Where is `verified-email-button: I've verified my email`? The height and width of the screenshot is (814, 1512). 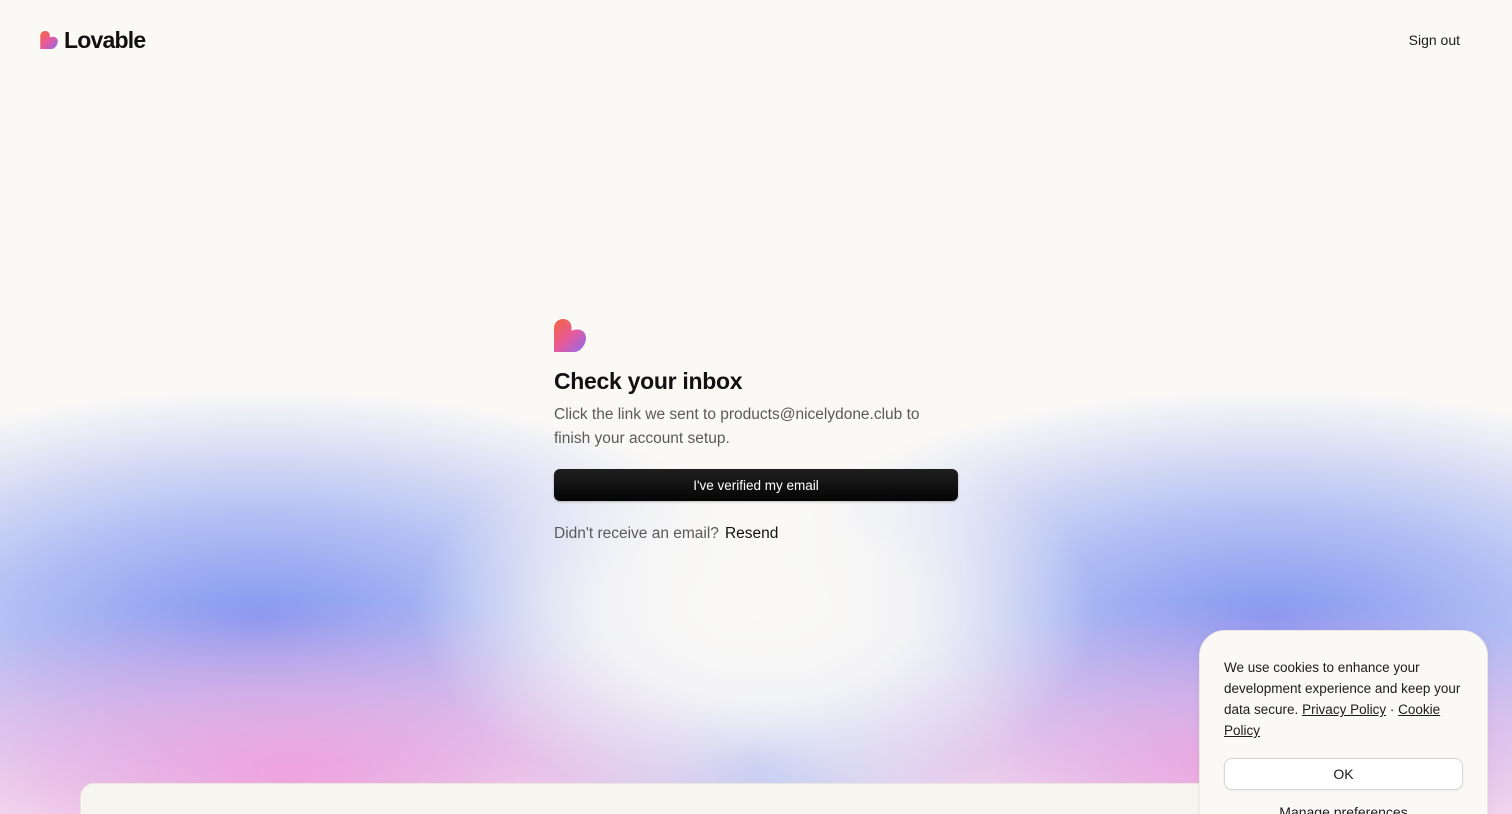
verified-email-button: I've verified my email is located at coordinates (756, 485).